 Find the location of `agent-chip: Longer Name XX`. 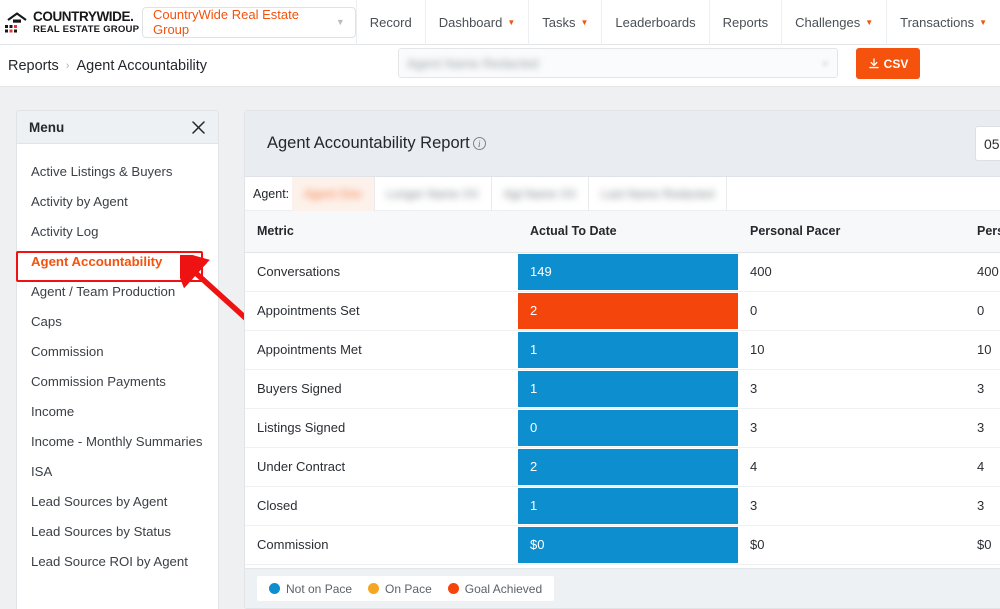

agent-chip: Longer Name XX is located at coordinates (433, 193).